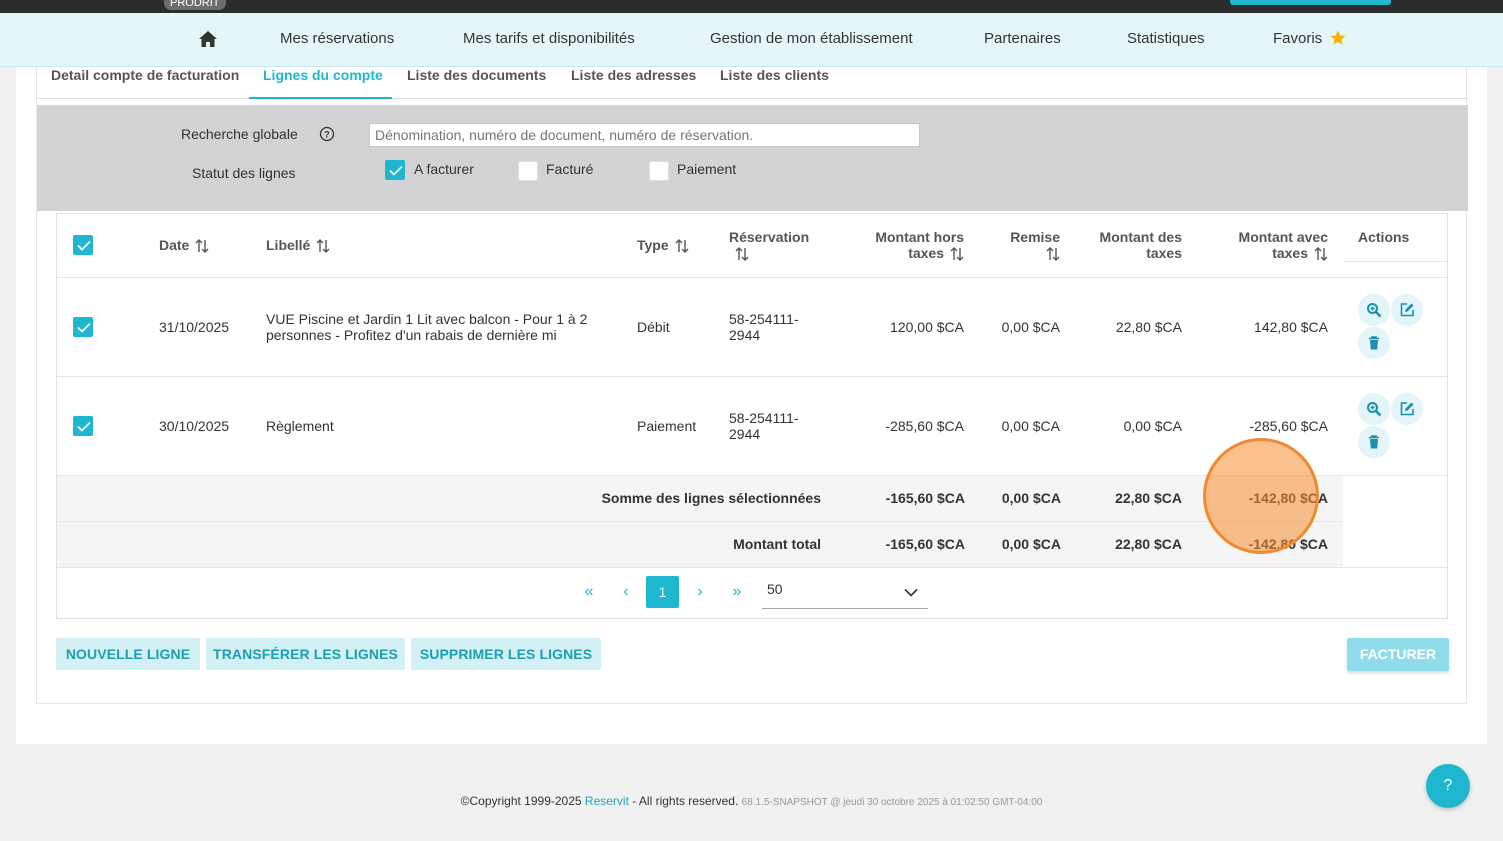  I want to click on total-label: Montant total, so click(777, 544).